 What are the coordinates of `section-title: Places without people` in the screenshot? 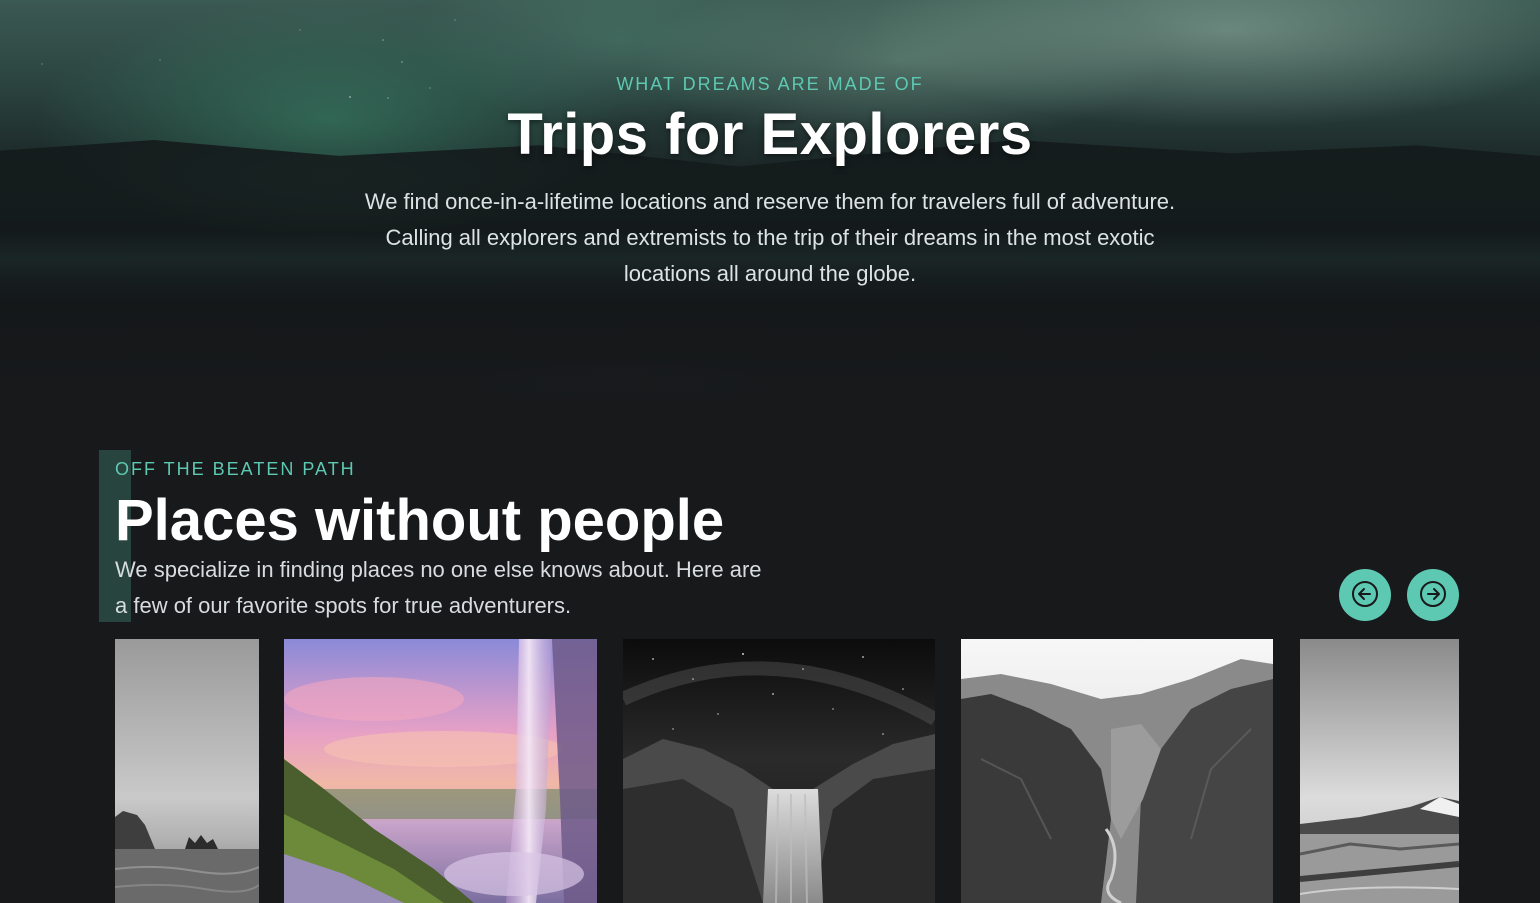 It's located at (420, 520).